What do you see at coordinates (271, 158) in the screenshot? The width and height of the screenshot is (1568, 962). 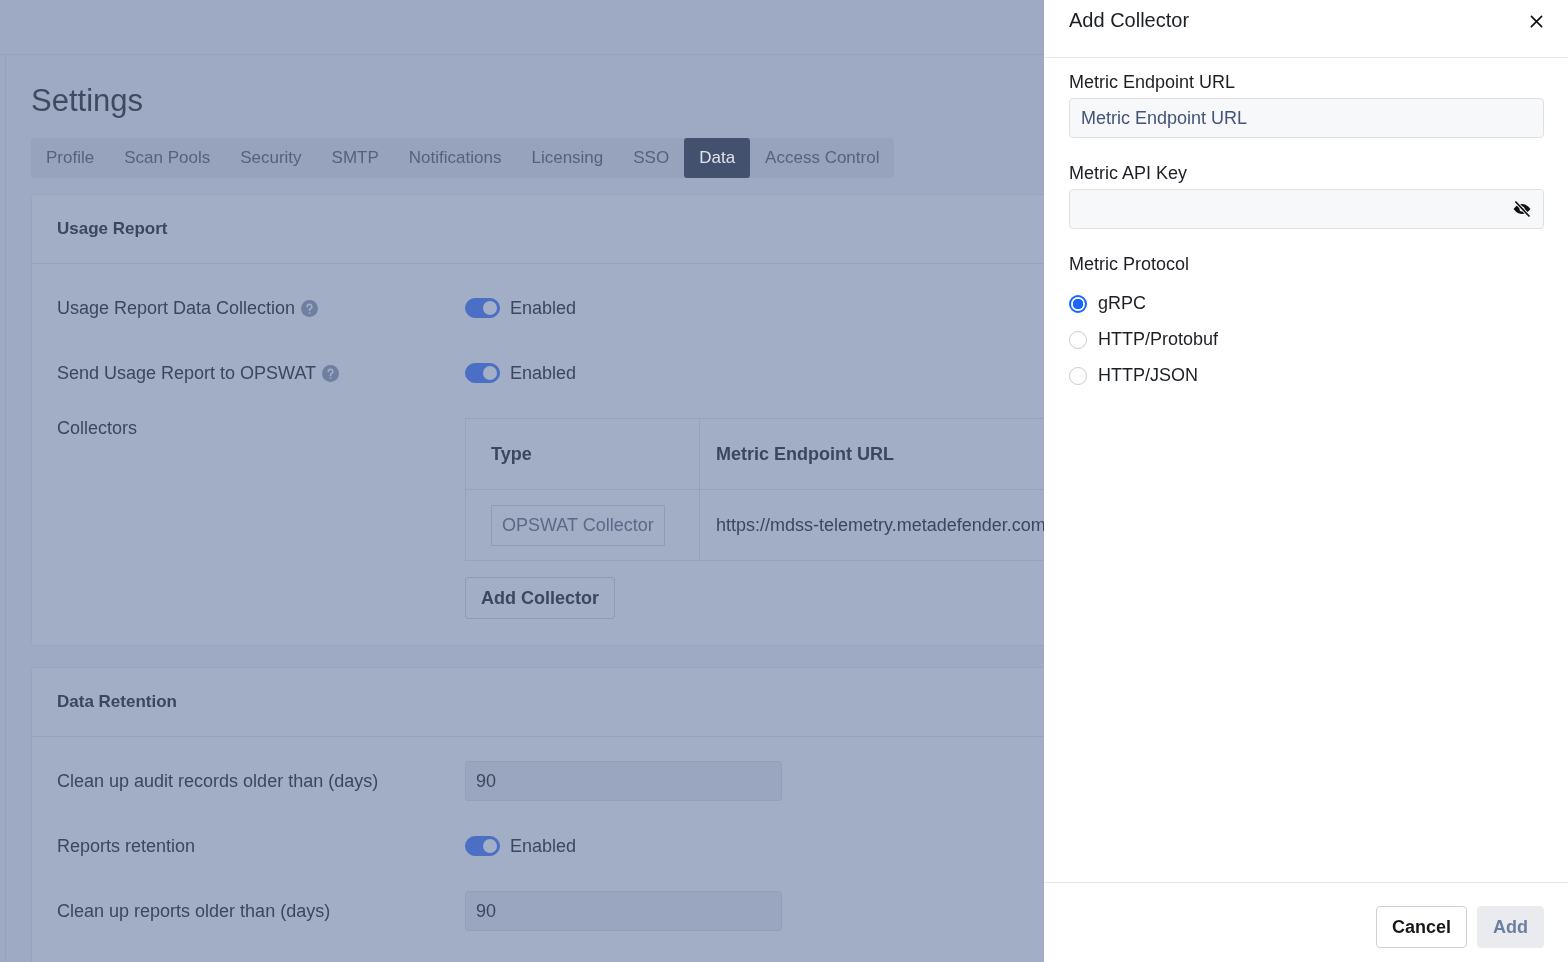 I see `tab: Security` at bounding box center [271, 158].